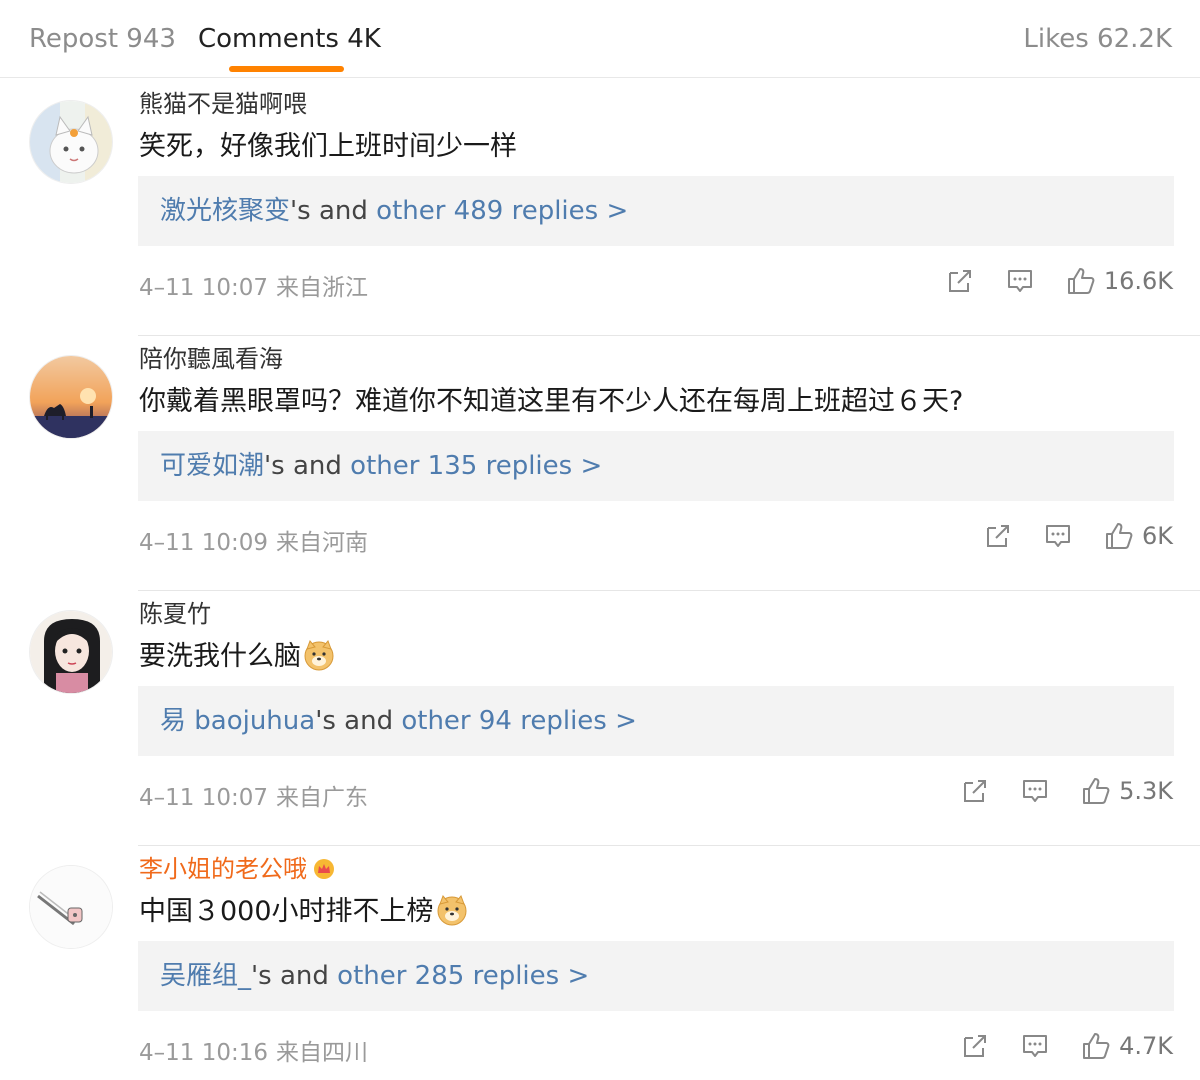  What do you see at coordinates (1051, 791) in the screenshot?
I see `comment-actions: 5.3K` at bounding box center [1051, 791].